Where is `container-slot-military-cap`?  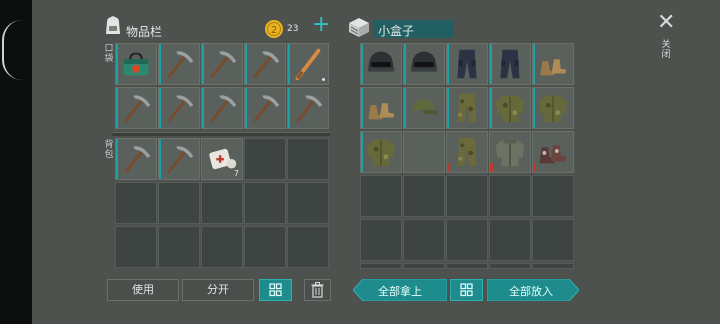
container-slot-military-cap is located at coordinates (424, 108).